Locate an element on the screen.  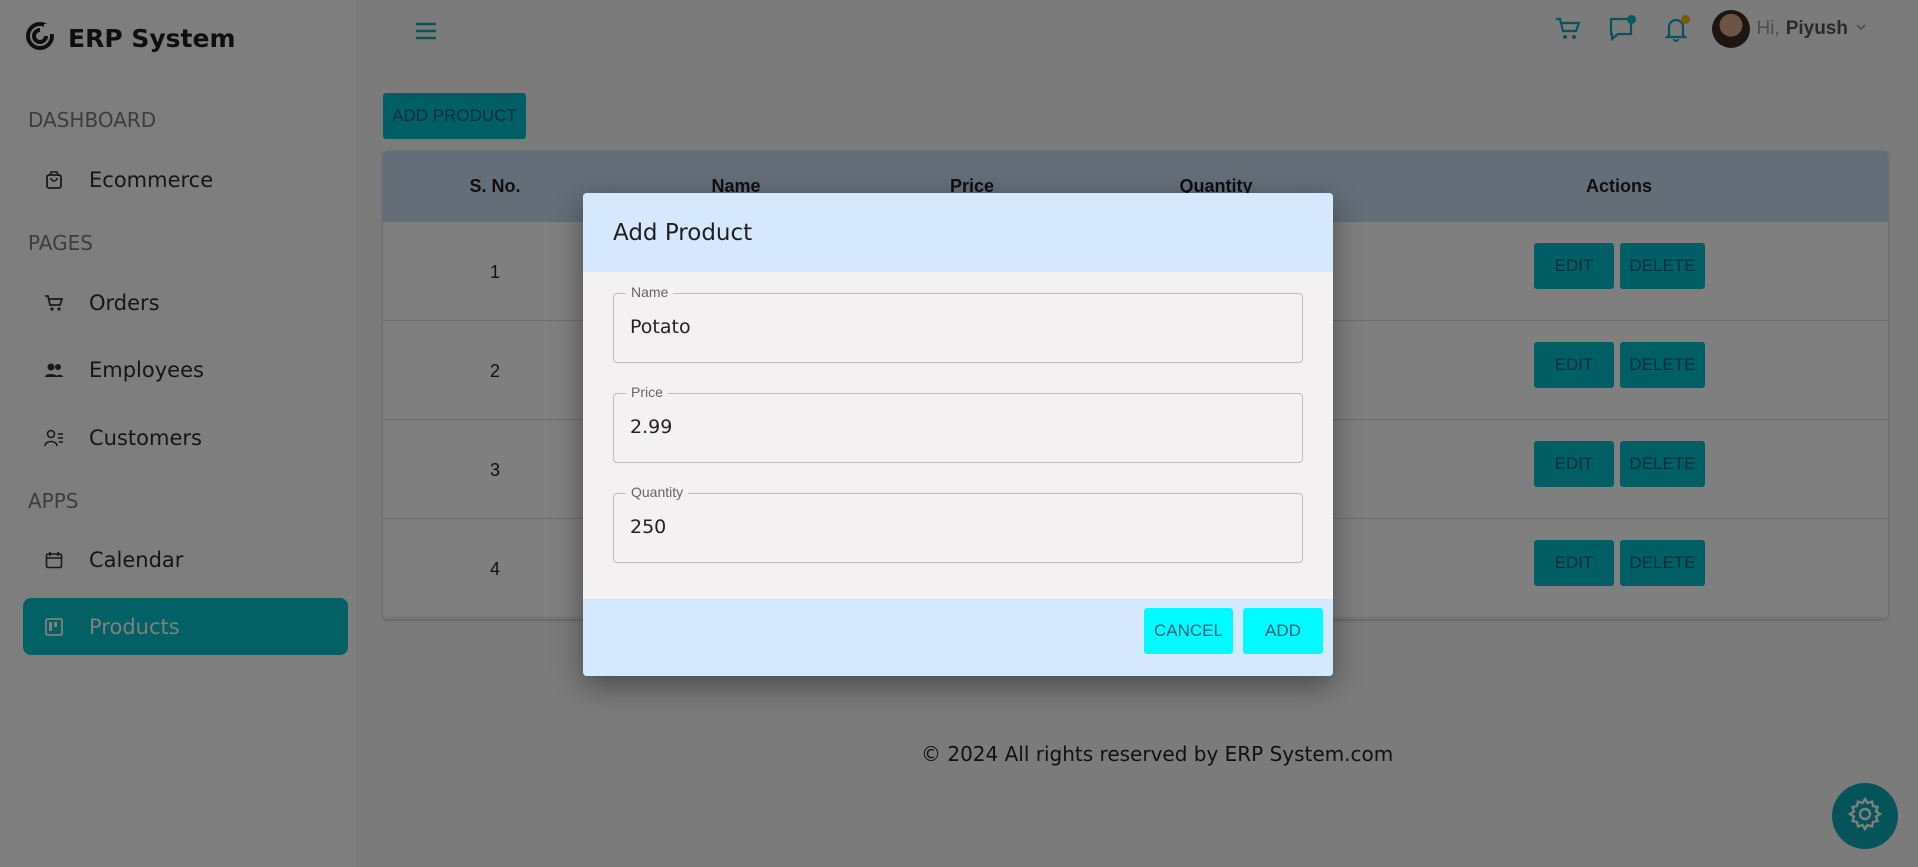
price-field-label: Price is located at coordinates (647, 392).